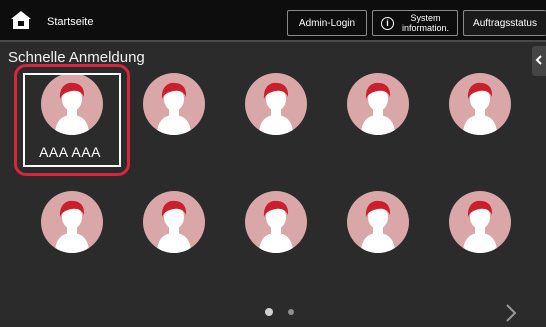  What do you see at coordinates (291, 312) in the screenshot?
I see `page-indicator-inactive` at bounding box center [291, 312].